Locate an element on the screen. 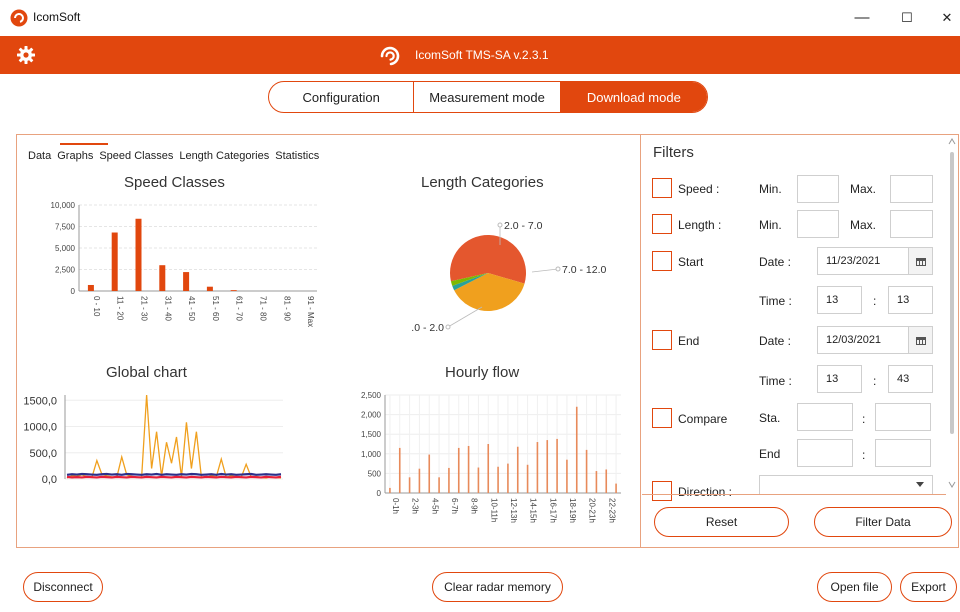 The width and height of the screenshot is (960, 612). series-line is located at coordinates (174, 477).